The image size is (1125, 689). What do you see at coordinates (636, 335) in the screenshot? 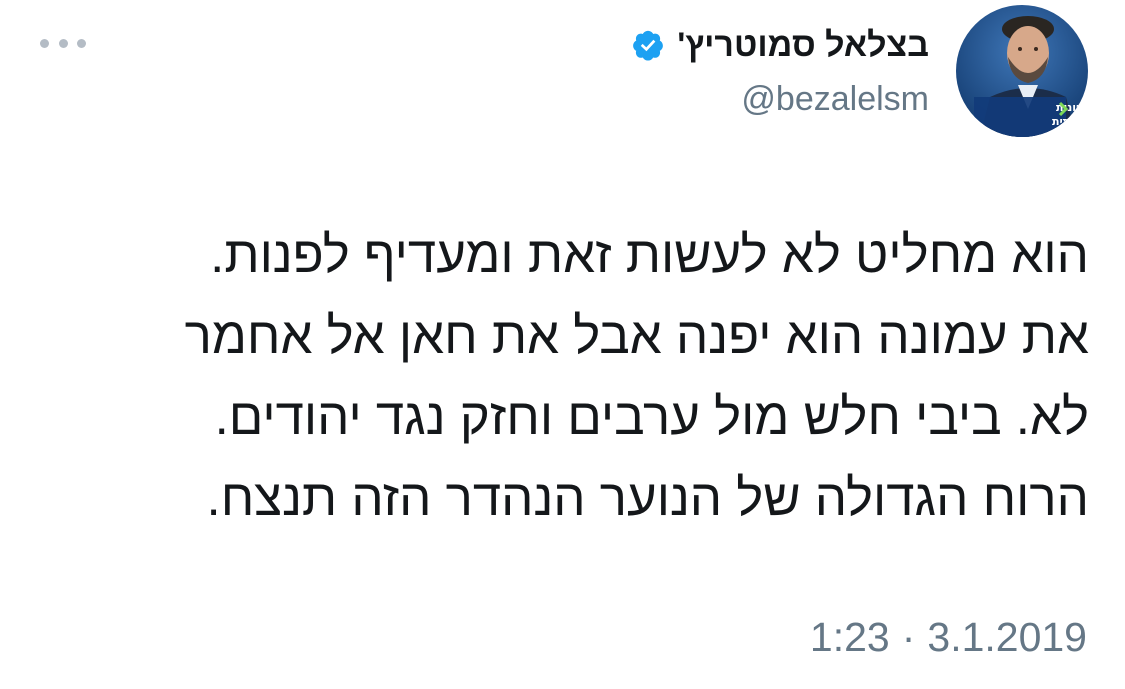
I see `tweet-line: את עמונה הוא יפנה אבל את חאן אל אחמר` at bounding box center [636, 335].